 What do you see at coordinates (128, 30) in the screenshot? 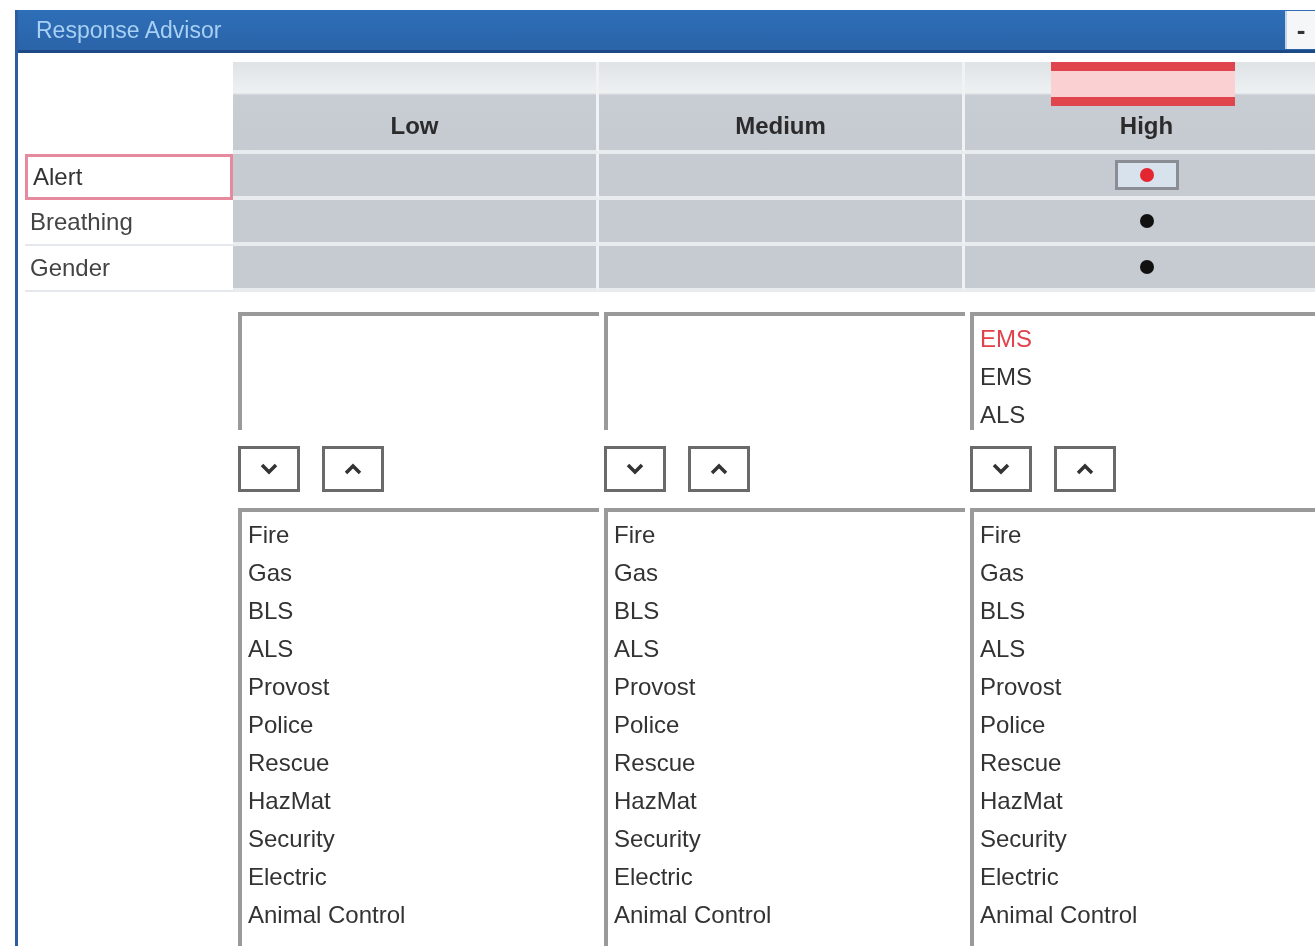
I see `window-title: Response Advisor` at bounding box center [128, 30].